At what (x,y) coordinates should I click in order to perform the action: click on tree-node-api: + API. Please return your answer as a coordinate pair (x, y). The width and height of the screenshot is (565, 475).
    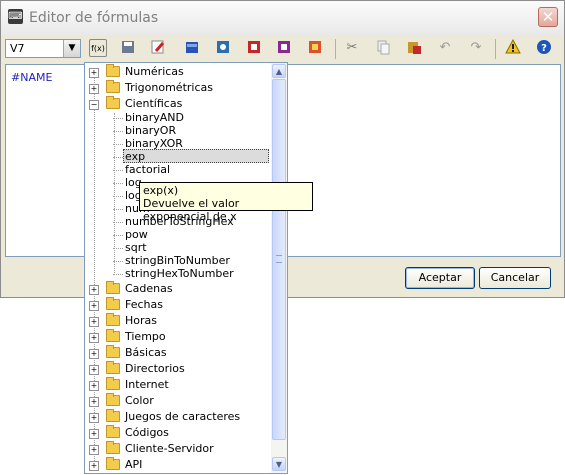
    Looking at the image, I should click on (178, 465).